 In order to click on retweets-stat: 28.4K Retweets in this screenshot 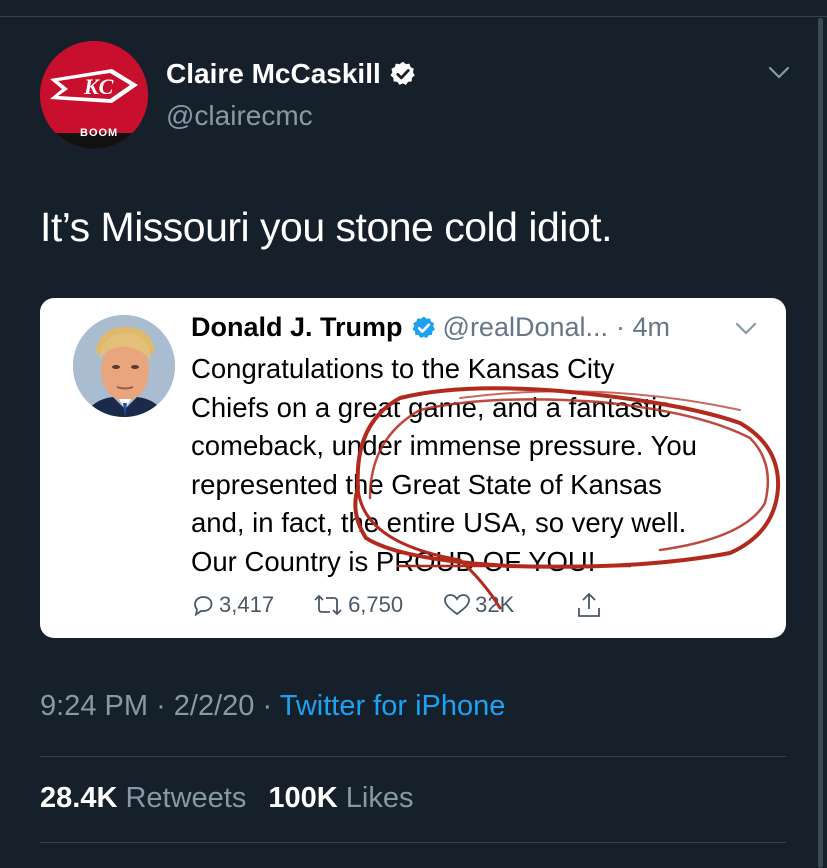, I will do `click(147, 798)`.